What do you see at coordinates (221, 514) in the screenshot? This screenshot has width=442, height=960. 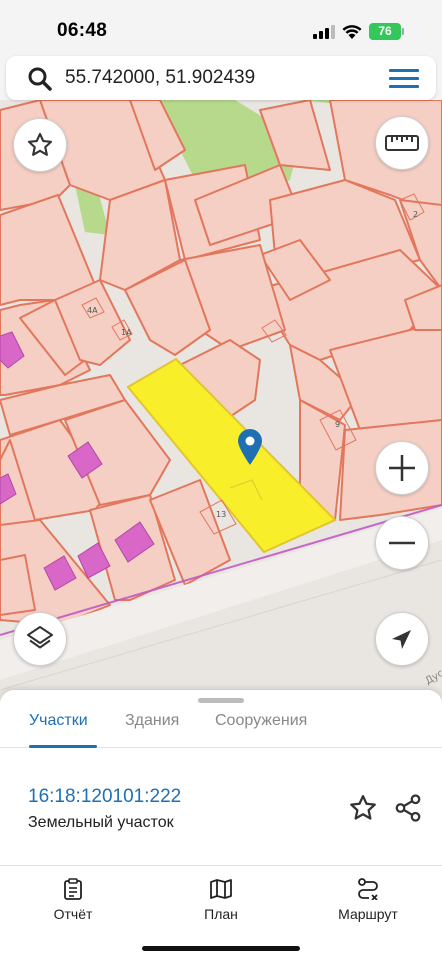 I see `house-number-label: 13` at bounding box center [221, 514].